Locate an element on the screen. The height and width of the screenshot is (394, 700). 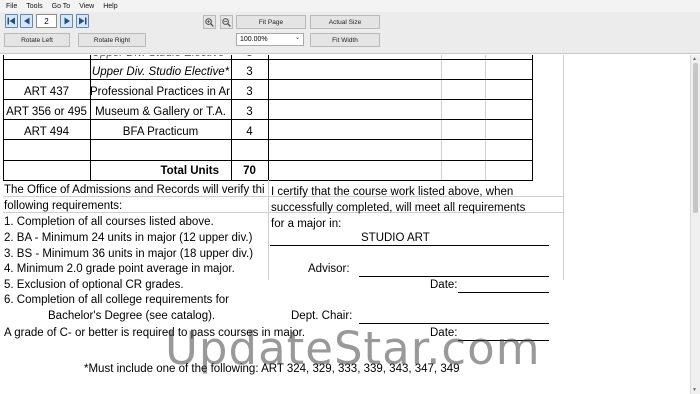
requirements-heading: following requirements: is located at coordinates (63, 206).